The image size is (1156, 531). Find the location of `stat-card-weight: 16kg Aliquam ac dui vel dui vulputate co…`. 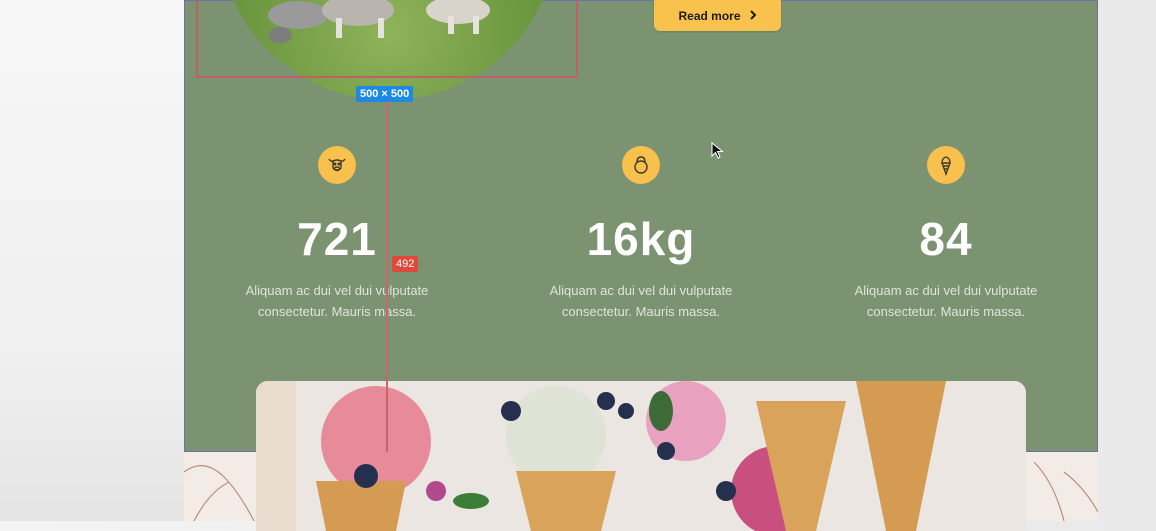

stat-card-weight: 16kg Aliquam ac dui vel dui vulputate co… is located at coordinates (641, 234).